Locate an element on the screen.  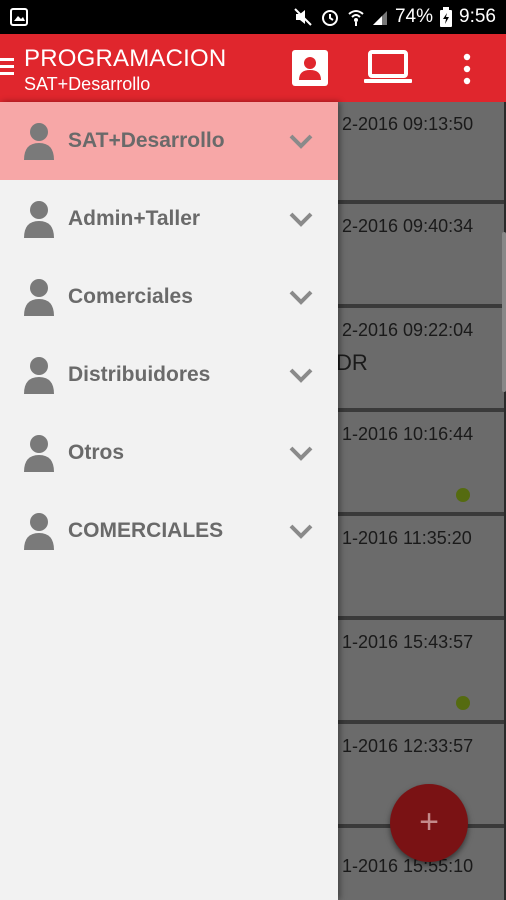
drawer-item-sat-desarrollo: SAT+Desarrollo is located at coordinates (169, 141).